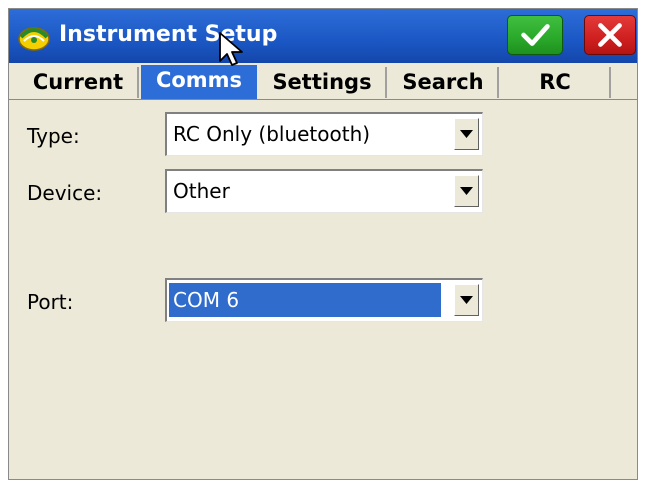 The width and height of the screenshot is (646, 486). I want to click on tab-search: Search, so click(444, 82).